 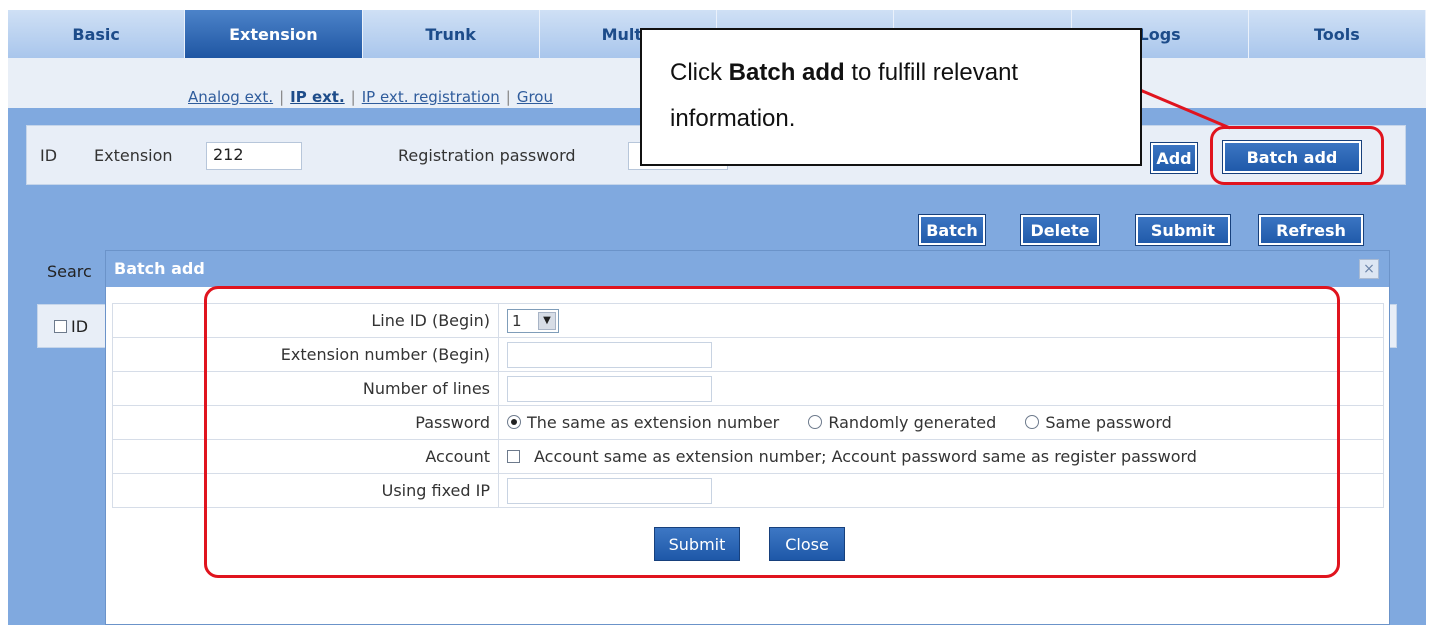 What do you see at coordinates (230, 97) in the screenshot?
I see `subnav-analog-ext: Analog ext.` at bounding box center [230, 97].